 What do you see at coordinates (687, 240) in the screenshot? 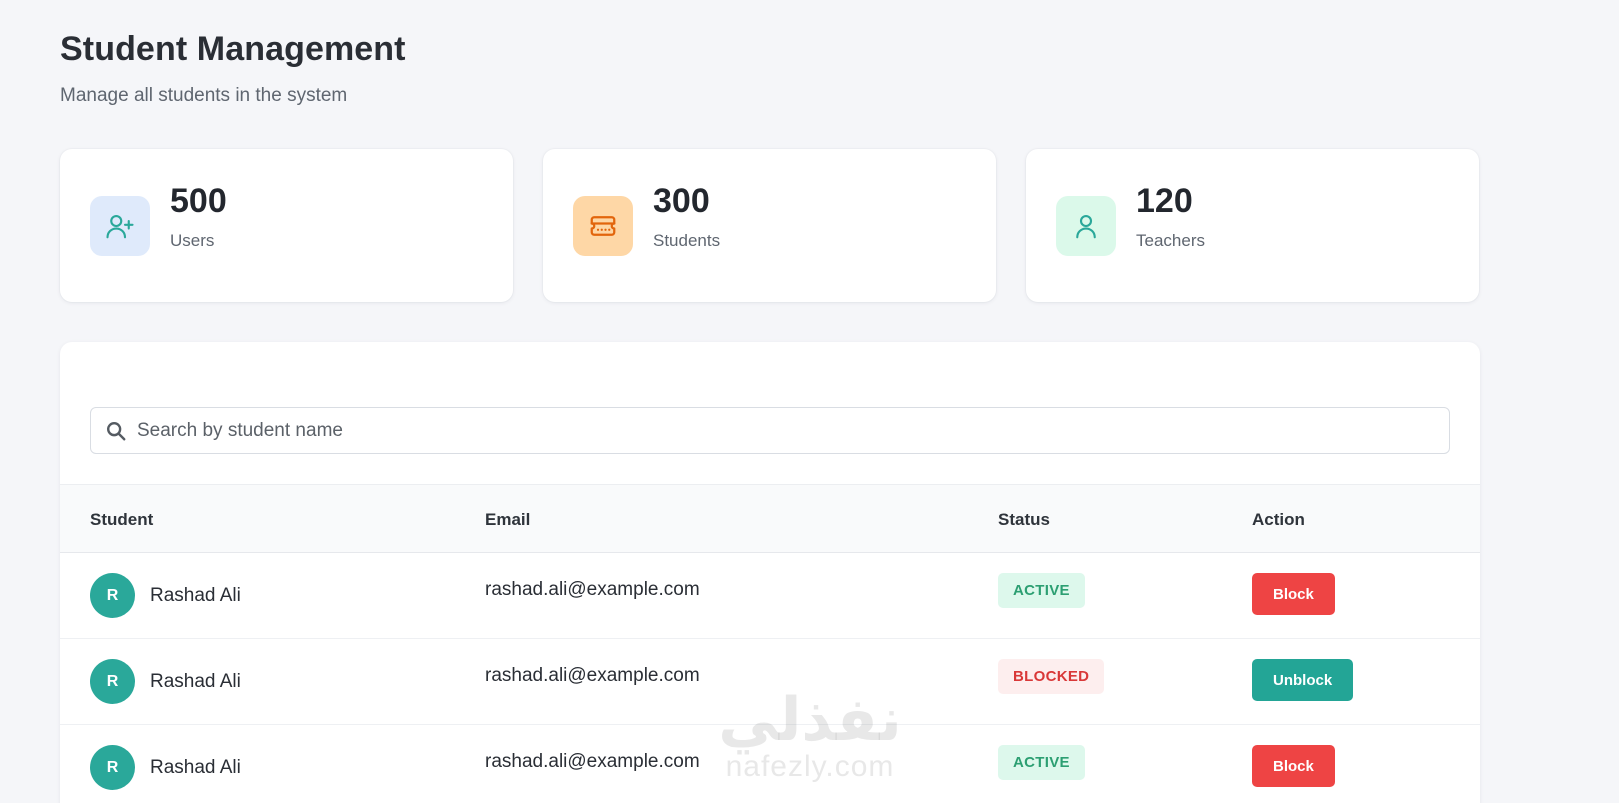
I see `stat-label: Students` at bounding box center [687, 240].